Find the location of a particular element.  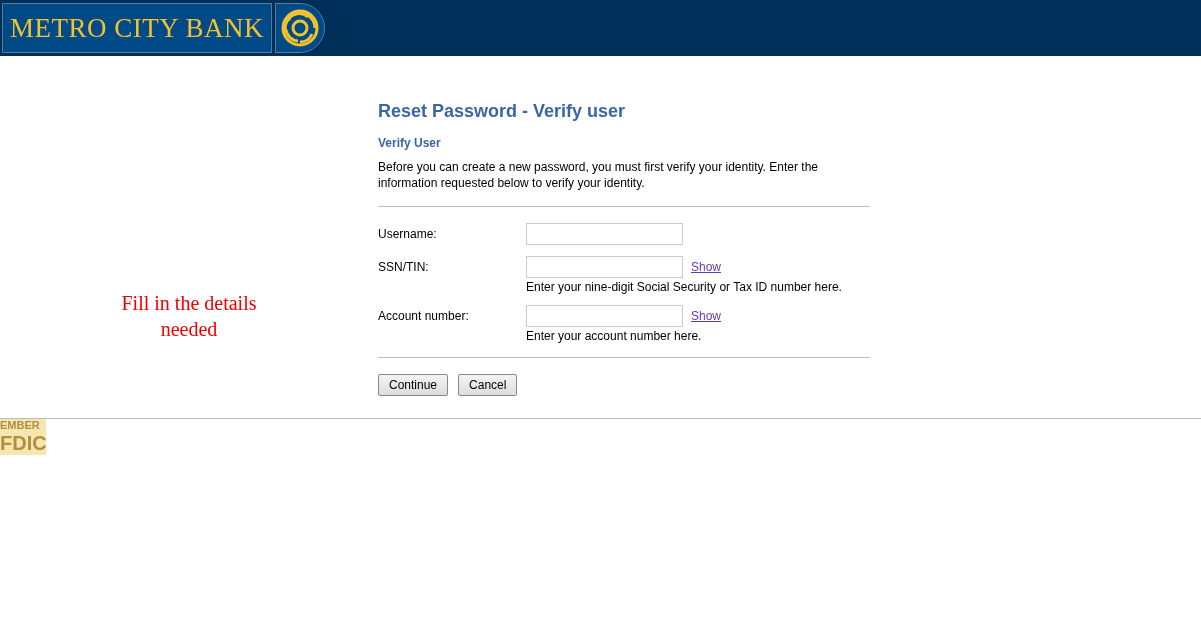

form-button: Continue is located at coordinates (413, 385).